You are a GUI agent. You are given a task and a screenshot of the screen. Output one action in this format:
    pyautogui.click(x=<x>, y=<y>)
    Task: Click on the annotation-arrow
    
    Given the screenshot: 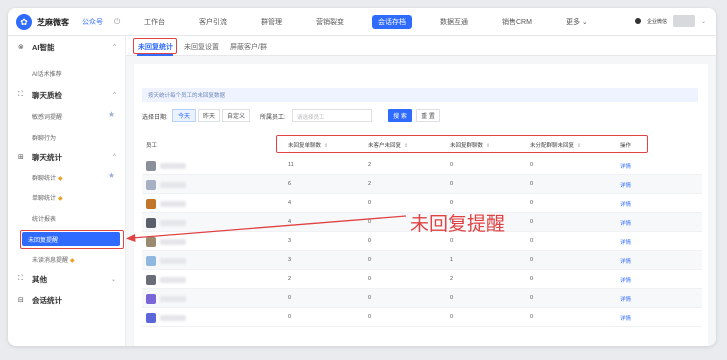 What is the action you would take?
    pyautogui.click(x=266, y=228)
    